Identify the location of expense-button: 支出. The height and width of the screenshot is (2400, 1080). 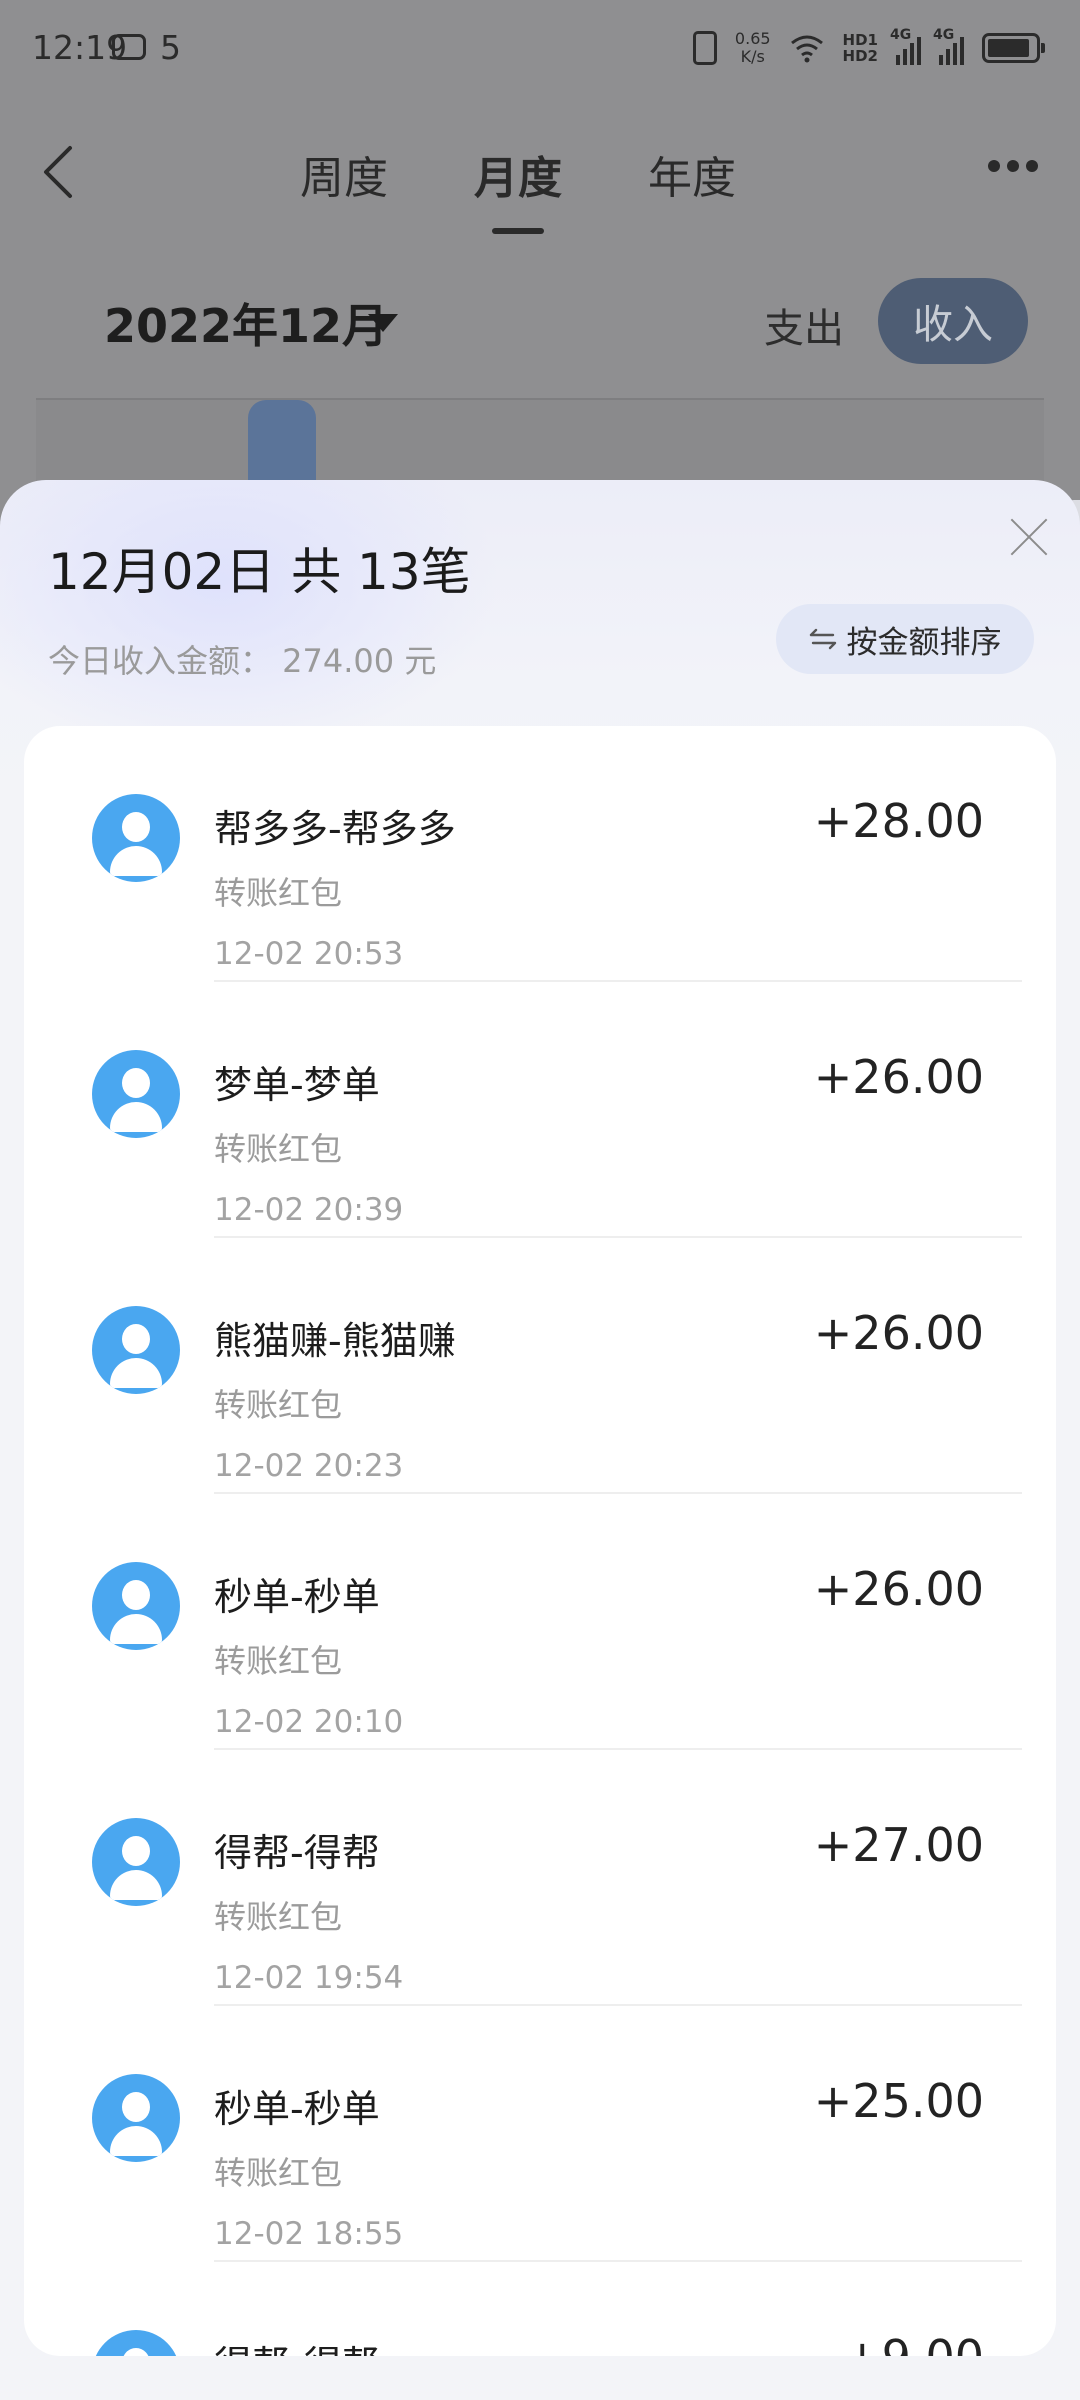
(804, 325).